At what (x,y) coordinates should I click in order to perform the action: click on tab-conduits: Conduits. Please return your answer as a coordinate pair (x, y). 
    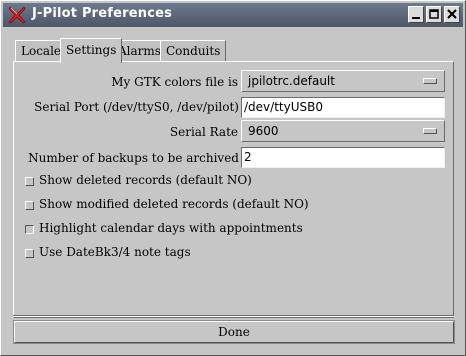
    Looking at the image, I should click on (193, 51).